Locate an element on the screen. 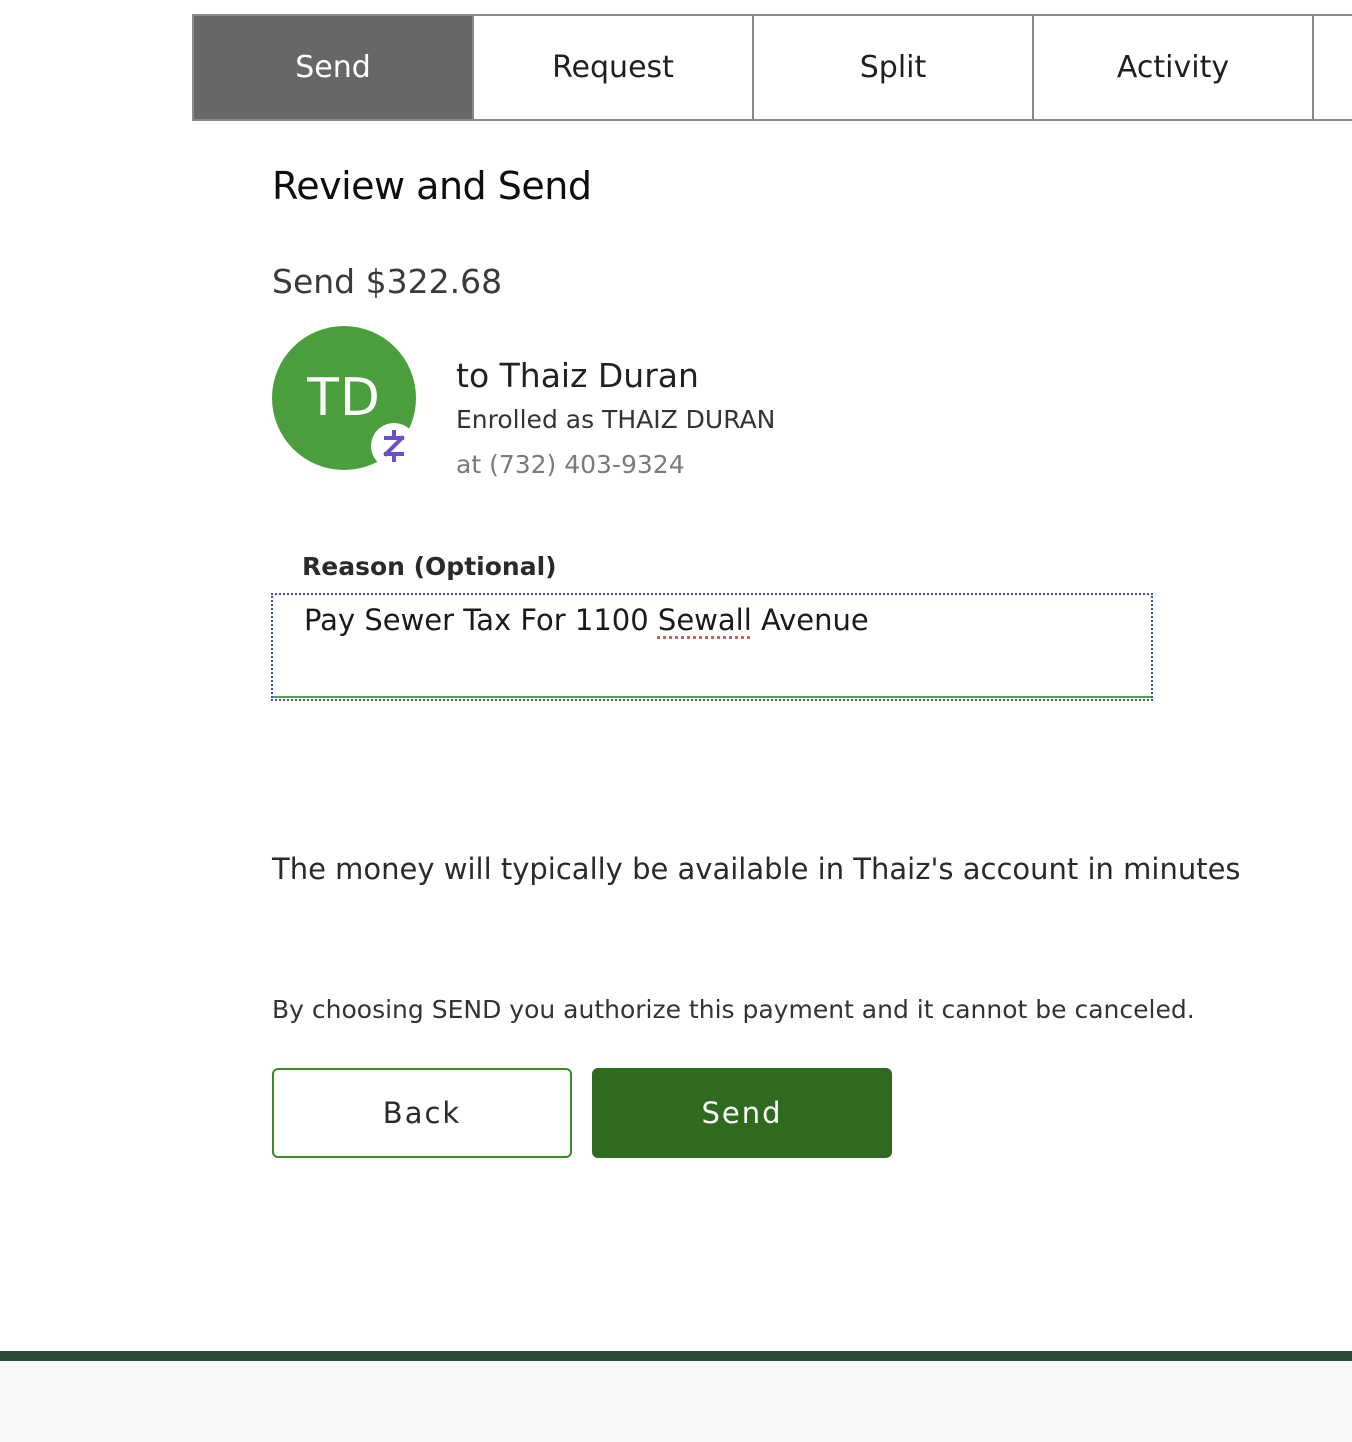 This screenshot has width=1352, height=1442. send-button: Send is located at coordinates (742, 1113).